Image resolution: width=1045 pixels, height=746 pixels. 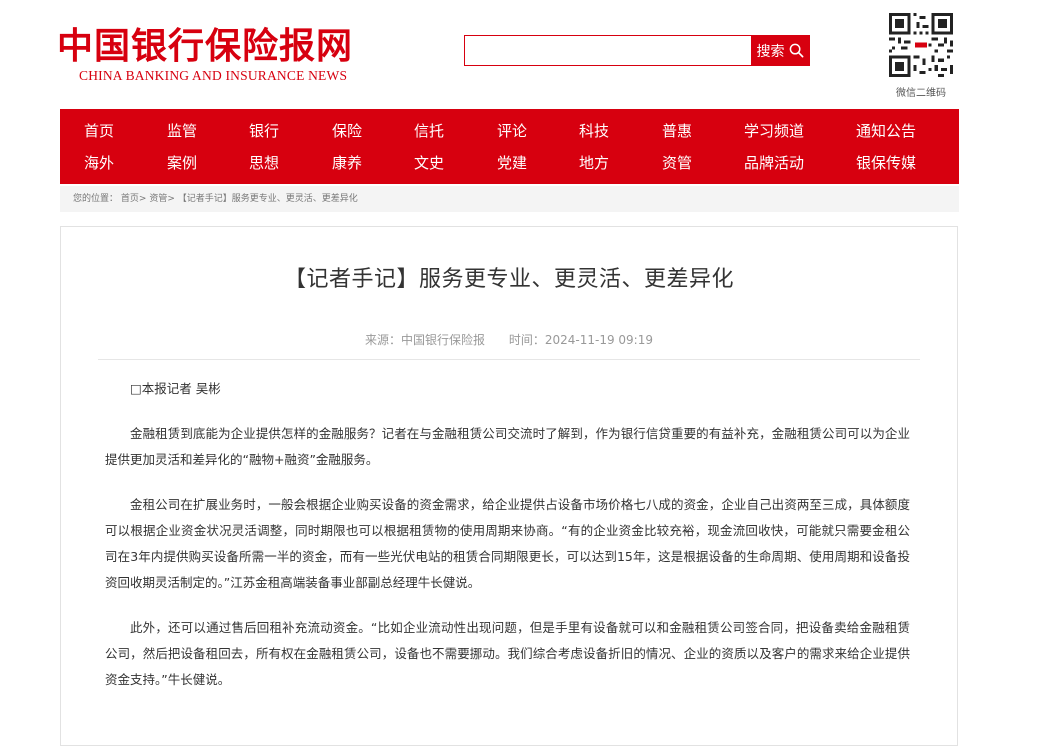 What do you see at coordinates (130, 199) in the screenshot?
I see `breadcrumb-home: 首页` at bounding box center [130, 199].